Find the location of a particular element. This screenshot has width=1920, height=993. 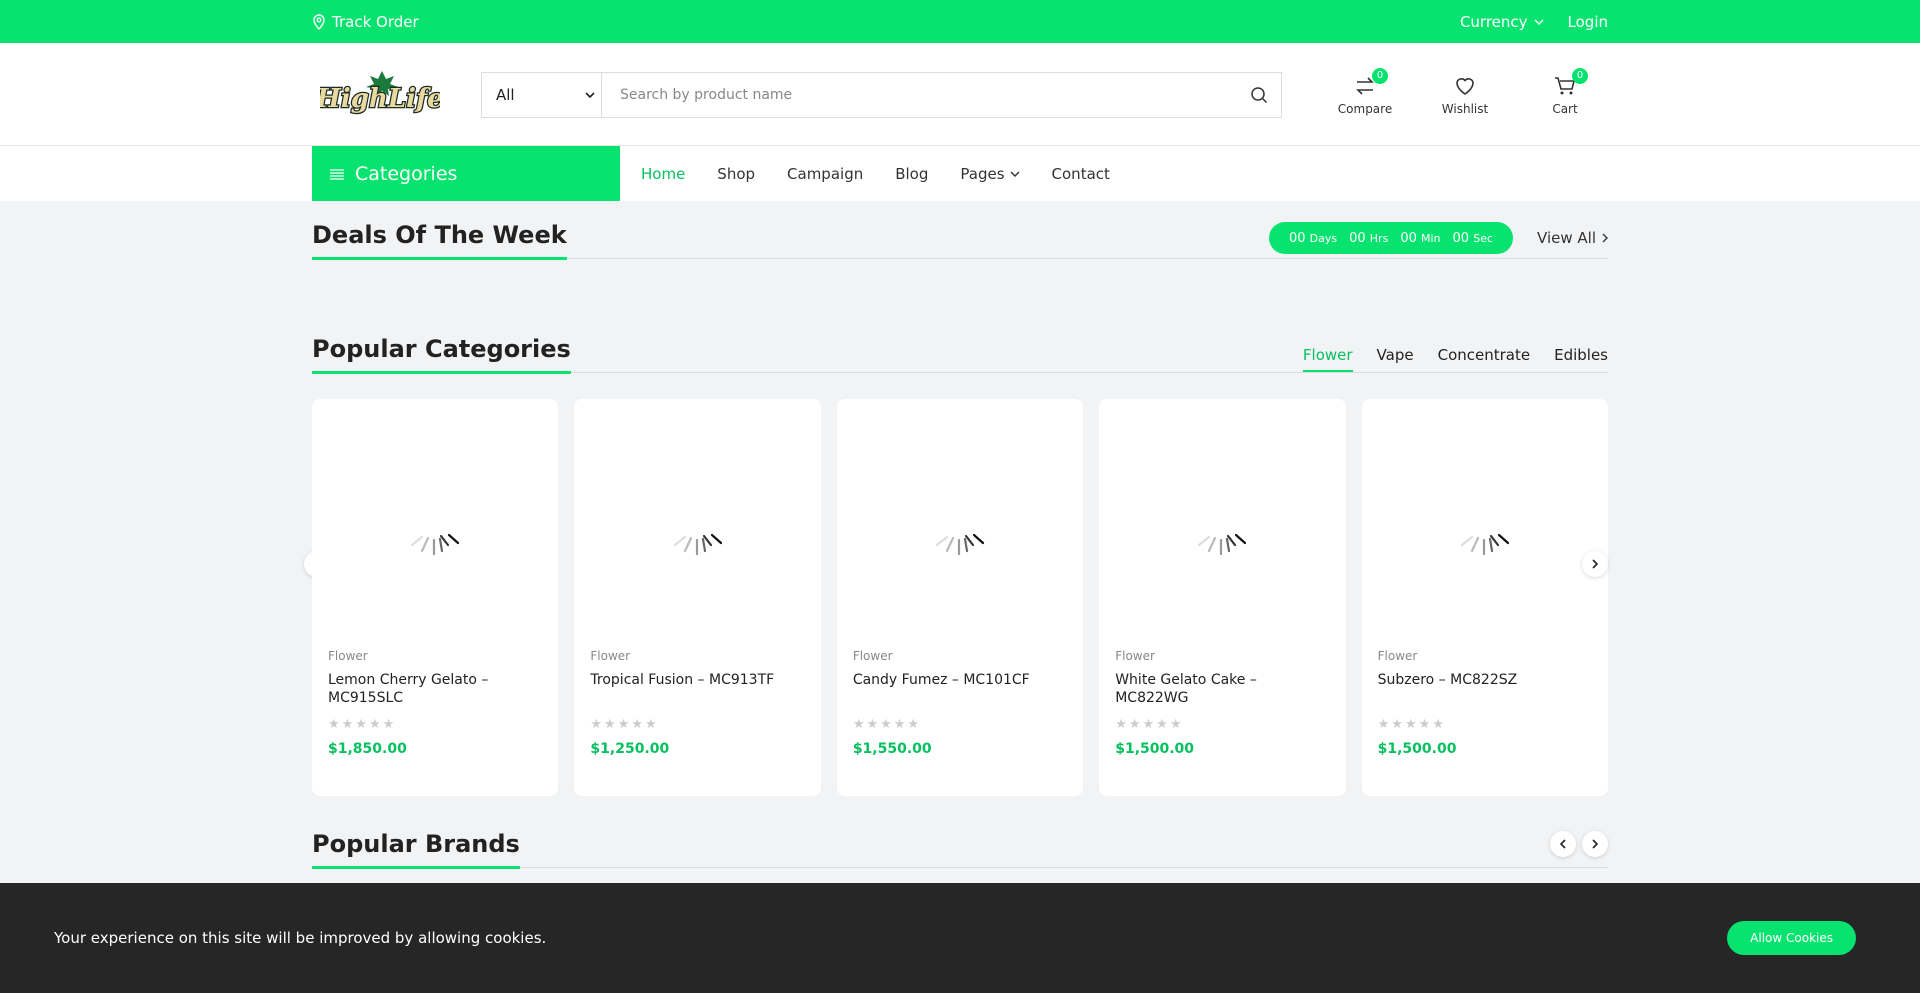

track-order-link: Track Order is located at coordinates (365, 22).